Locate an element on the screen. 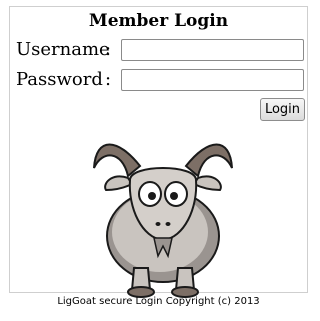  password-label: Password is located at coordinates (59, 79).